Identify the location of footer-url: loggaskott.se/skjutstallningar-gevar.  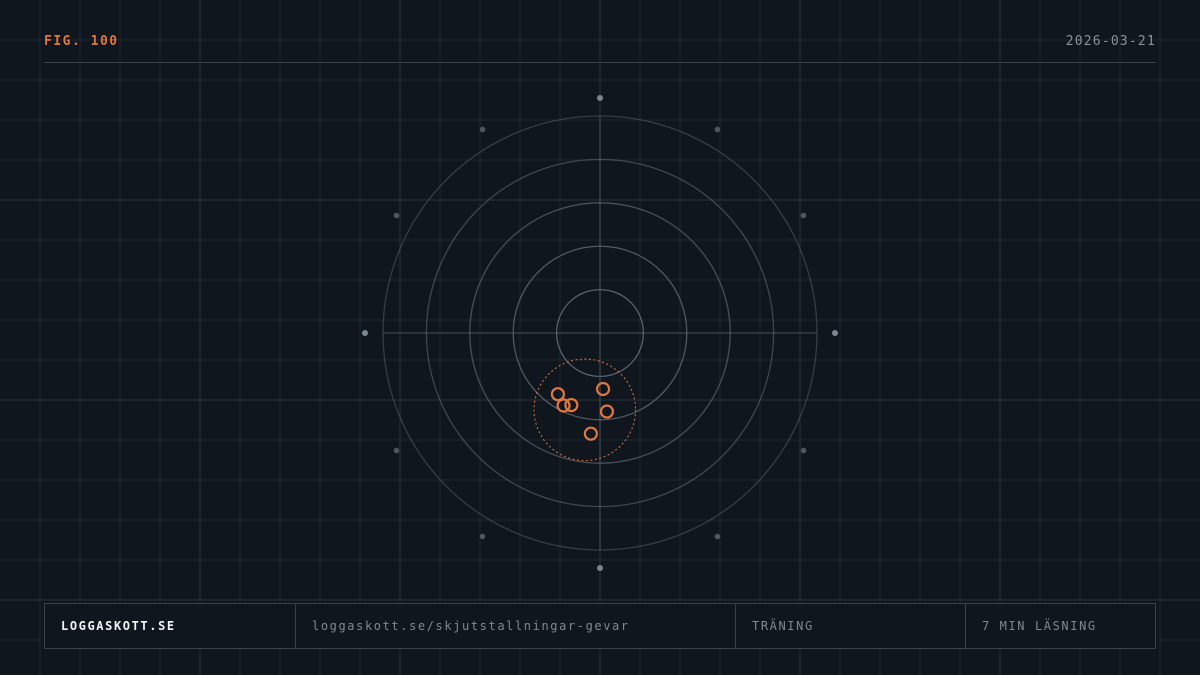
(516, 626).